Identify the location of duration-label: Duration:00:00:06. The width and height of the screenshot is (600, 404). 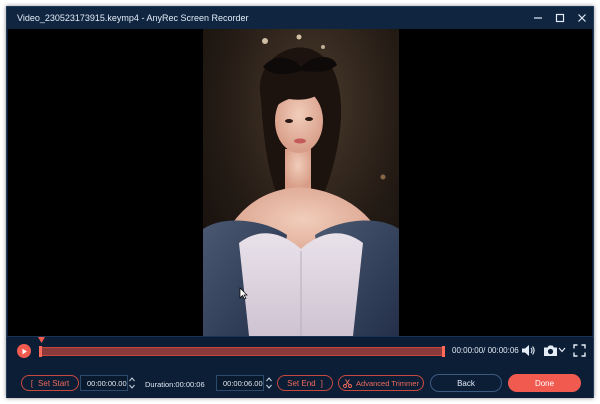
(175, 384).